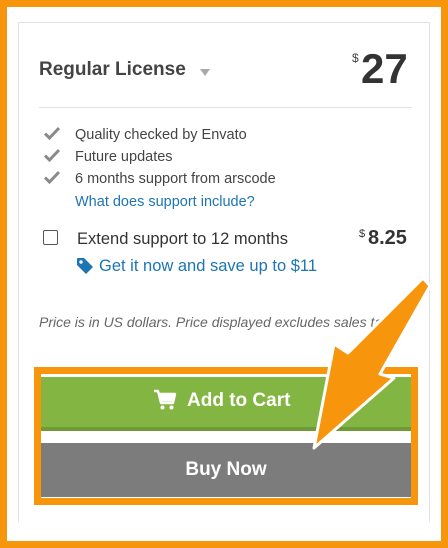  I want to click on button-gap, so click(226, 437).